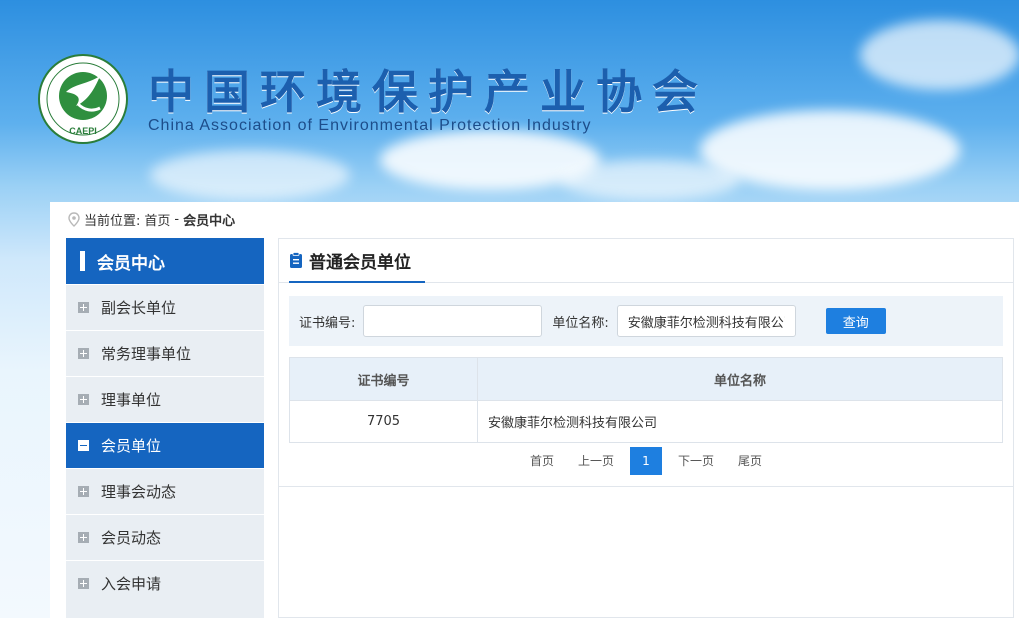 This screenshot has width=1019, height=618. I want to click on sidebar-item-join-application: 入会申请, so click(165, 583).